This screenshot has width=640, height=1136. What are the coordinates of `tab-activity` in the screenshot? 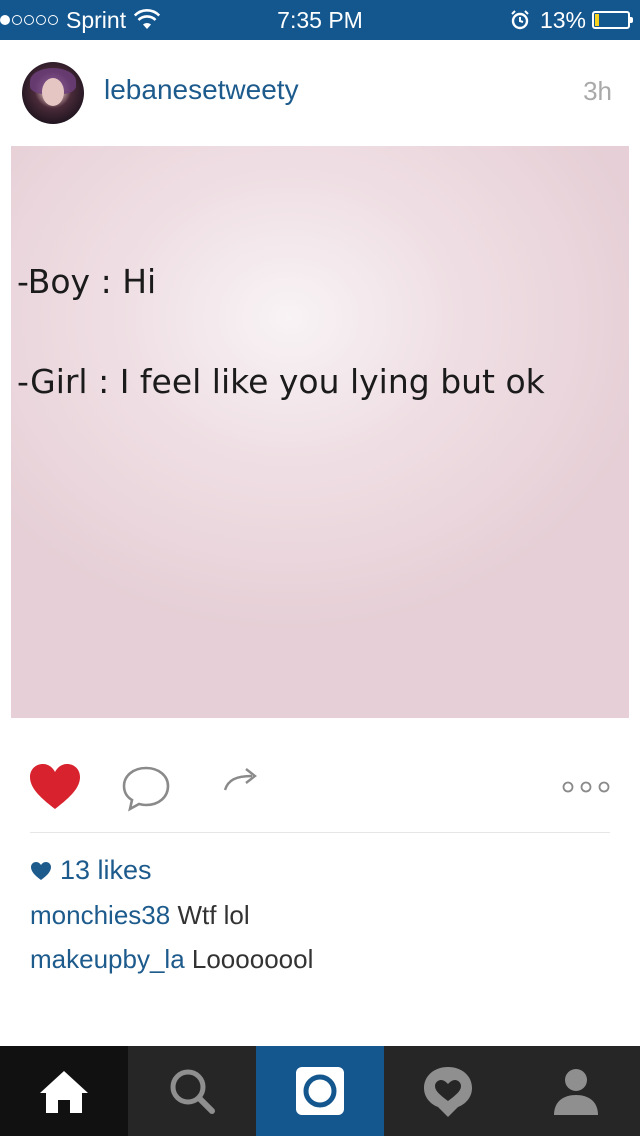 It's located at (448, 1091).